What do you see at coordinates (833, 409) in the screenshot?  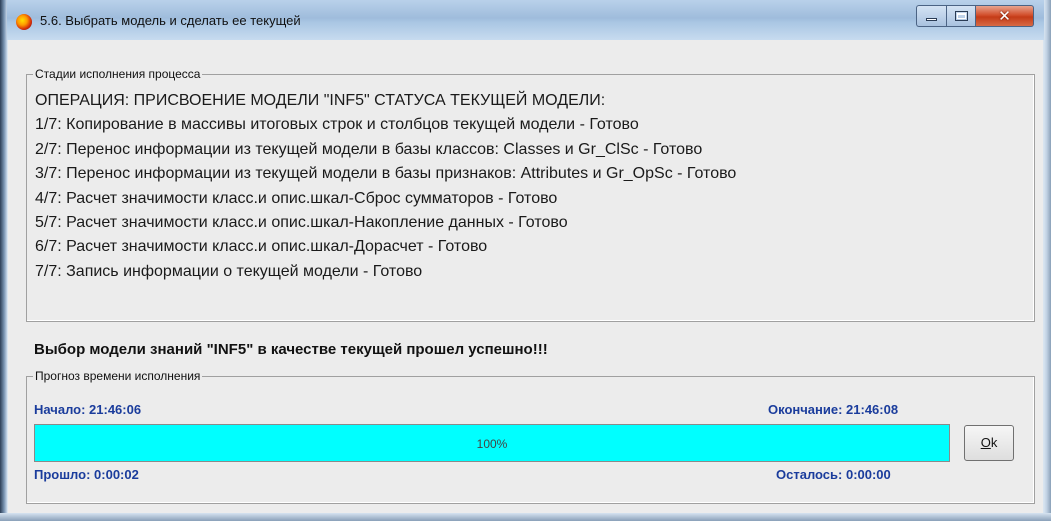 I see `end-time-label: Окончание: 21:46:08` at bounding box center [833, 409].